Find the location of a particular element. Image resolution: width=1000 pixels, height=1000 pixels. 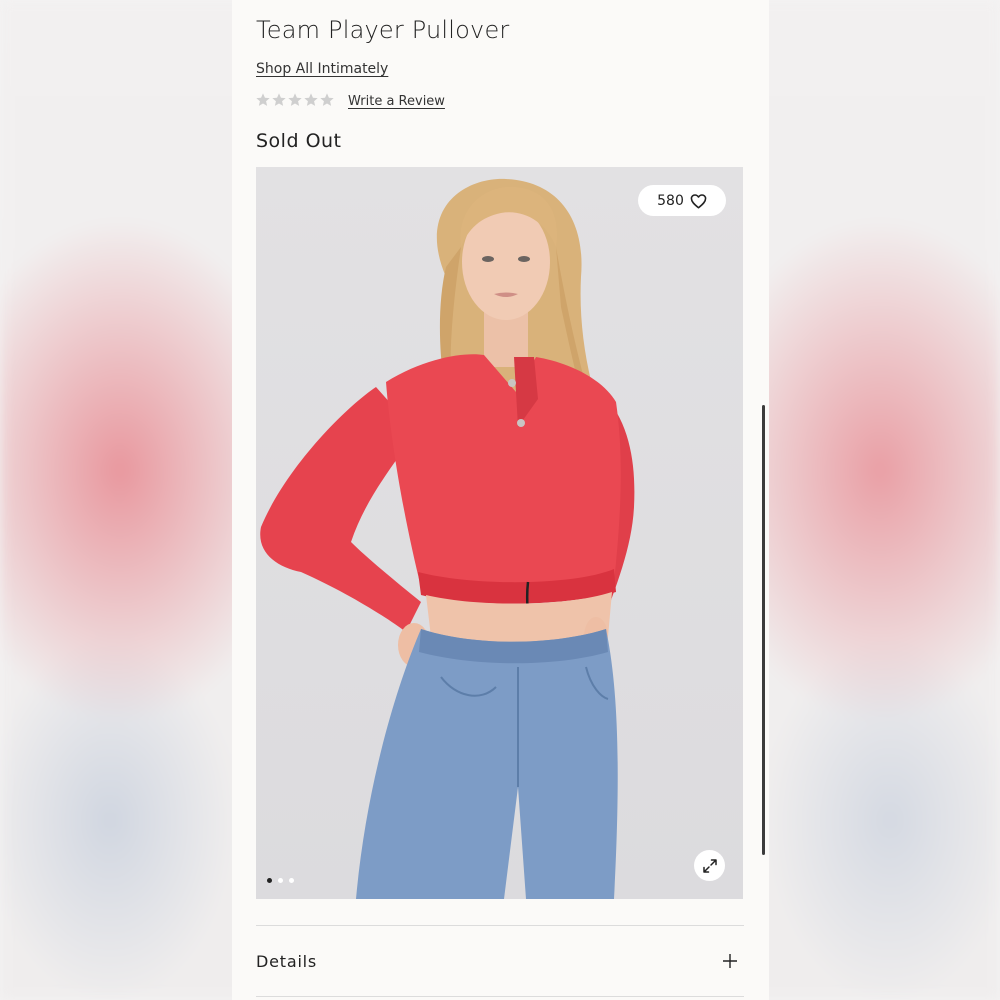

favorite-button: 580 is located at coordinates (682, 200).